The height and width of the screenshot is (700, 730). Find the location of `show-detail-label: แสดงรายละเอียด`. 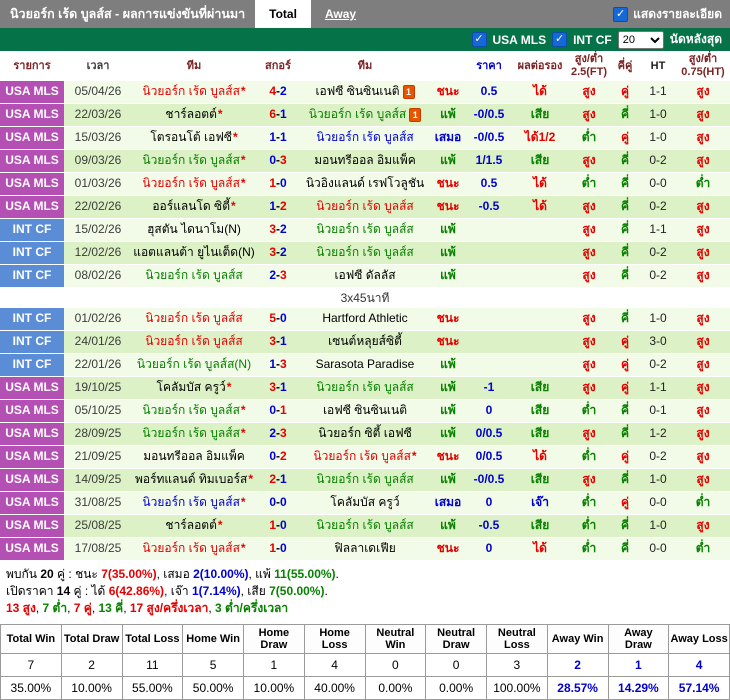

show-detail-label: แสดงรายละเอียด is located at coordinates (677, 13).